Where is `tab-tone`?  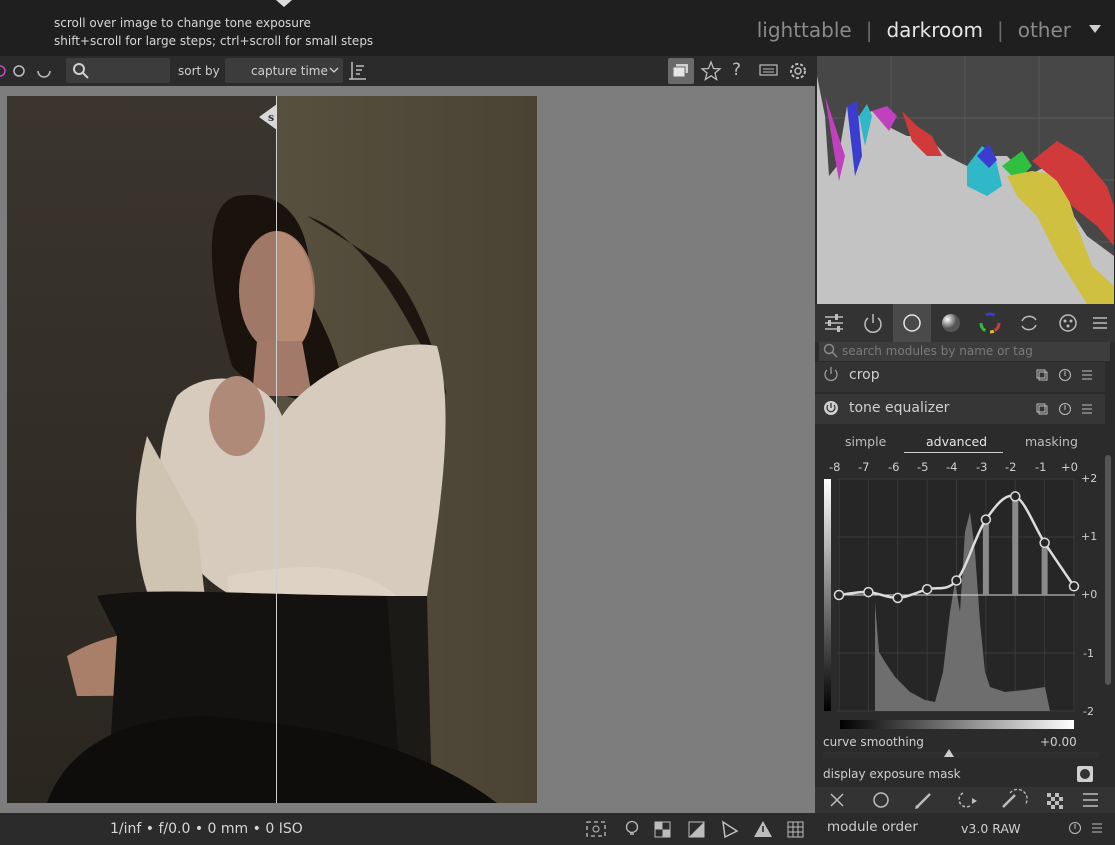
tab-tone is located at coordinates (951, 323).